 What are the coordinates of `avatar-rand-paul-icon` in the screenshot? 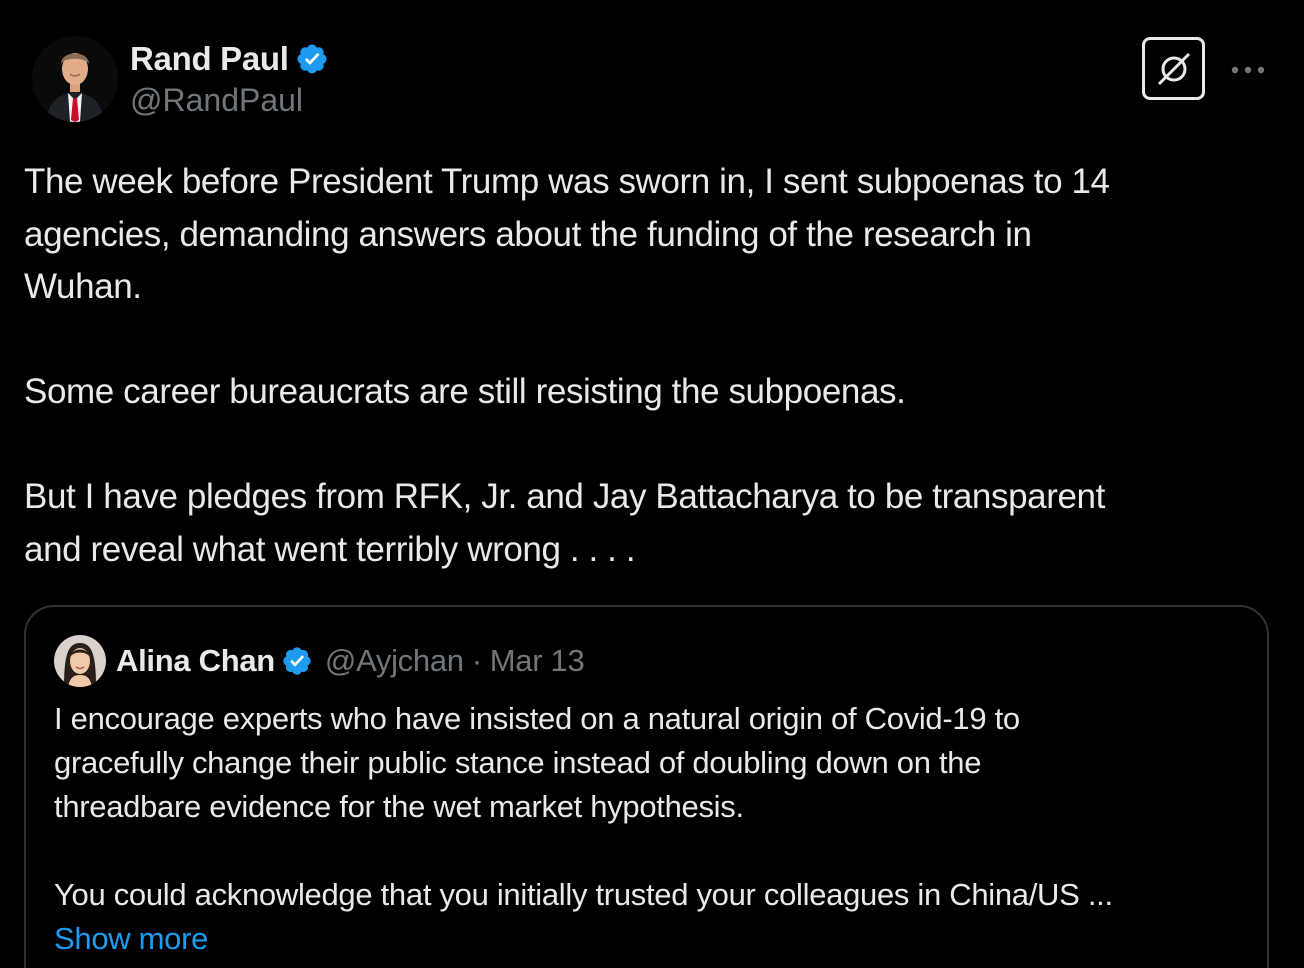 It's located at (75, 79).